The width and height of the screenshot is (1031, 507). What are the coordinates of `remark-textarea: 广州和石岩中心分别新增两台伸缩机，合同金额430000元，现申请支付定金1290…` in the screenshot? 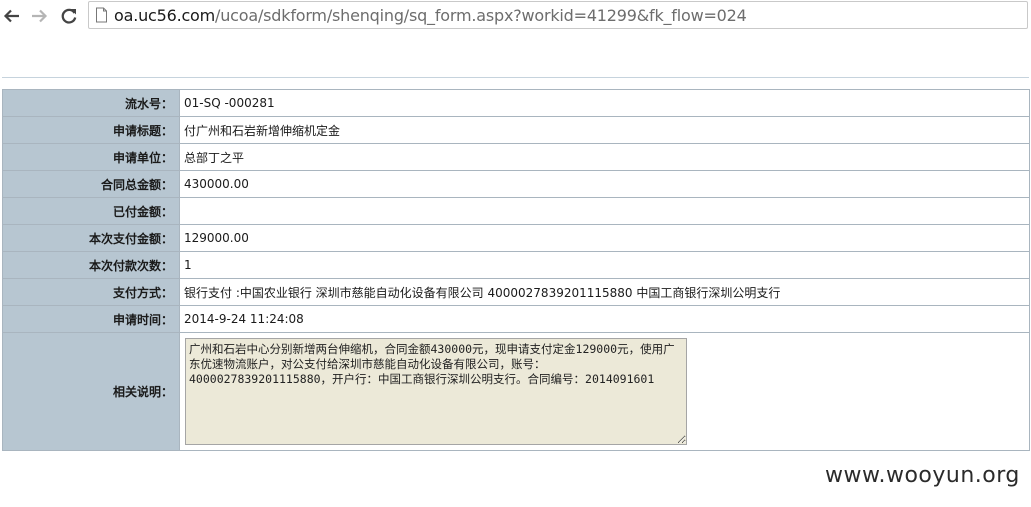 It's located at (436, 391).